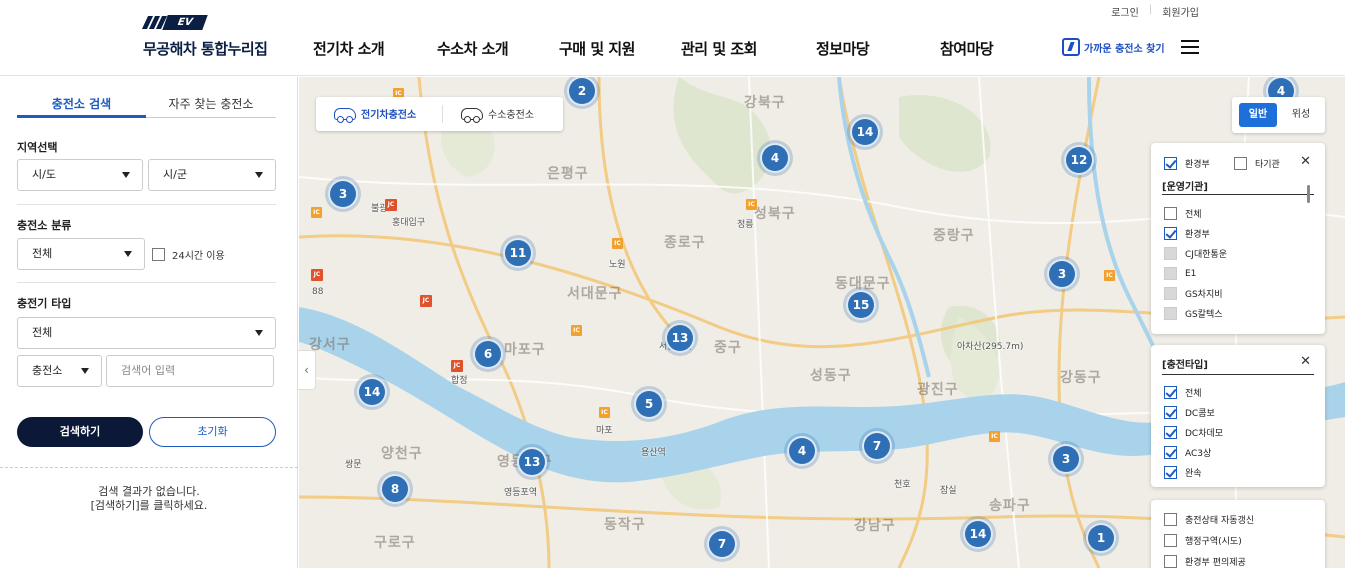 The height and width of the screenshot is (568, 1345). What do you see at coordinates (188, 254) in the screenshot?
I see `open-24h-checkbox: 24시간 이용` at bounding box center [188, 254].